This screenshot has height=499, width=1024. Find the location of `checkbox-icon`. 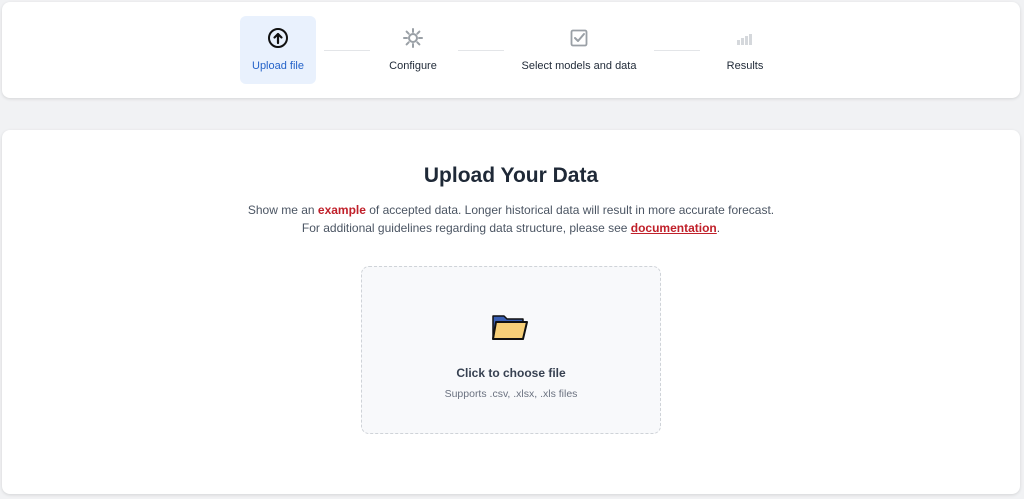

checkbox-icon is located at coordinates (579, 38).